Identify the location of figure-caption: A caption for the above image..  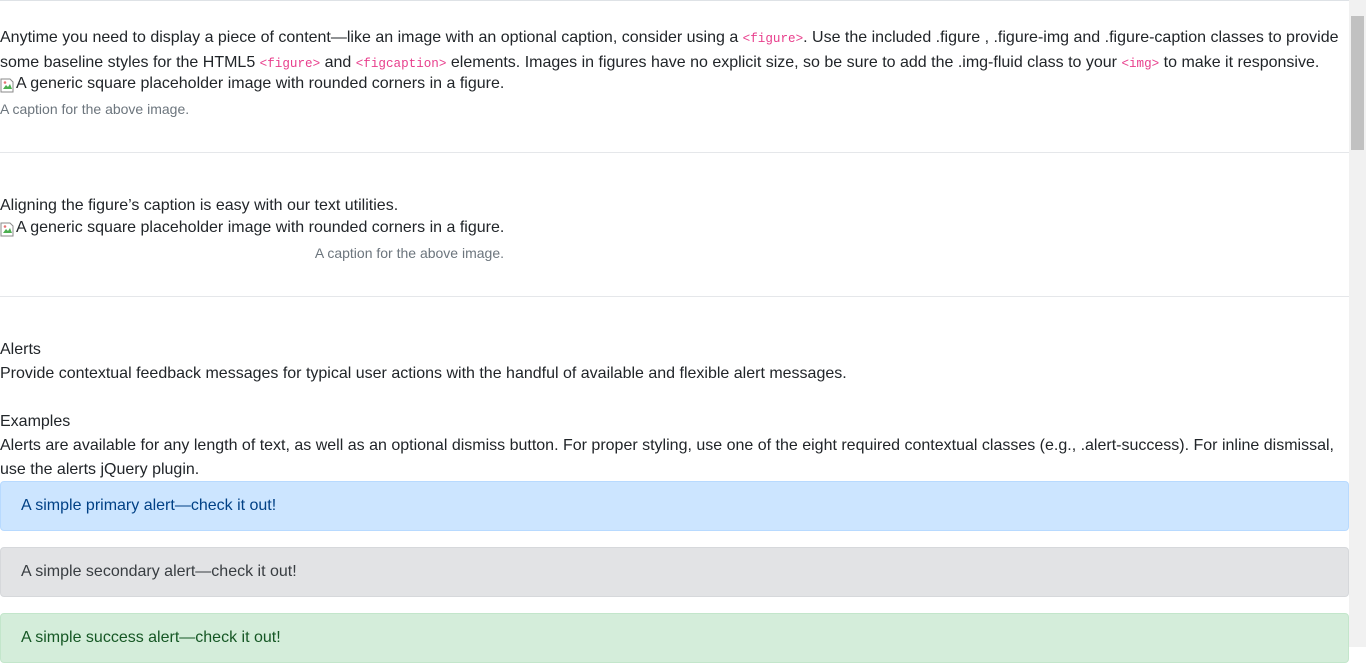
(95, 109).